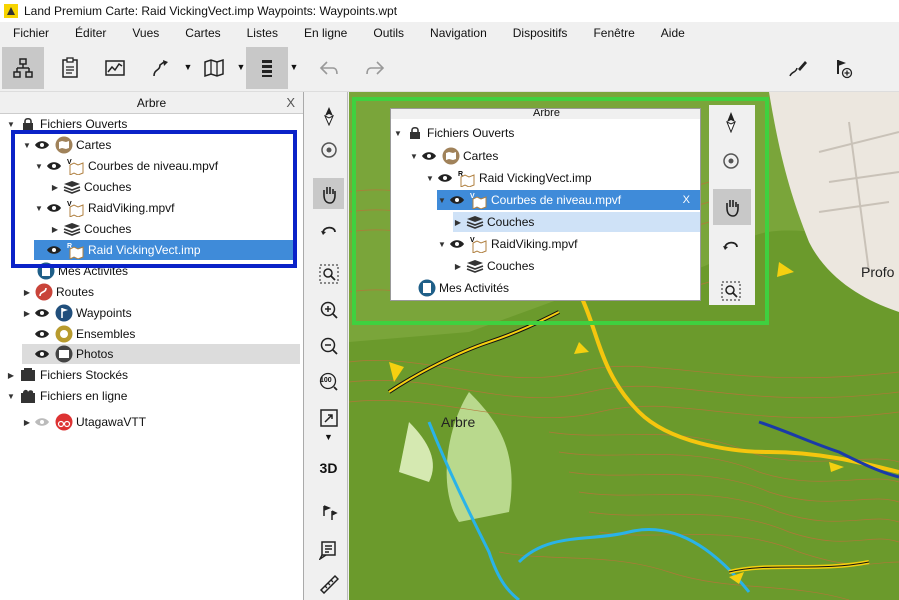 This screenshot has width=899, height=600. Describe the element at coordinates (24, 33) in the screenshot. I see `menu-fichier: Fichier` at that location.